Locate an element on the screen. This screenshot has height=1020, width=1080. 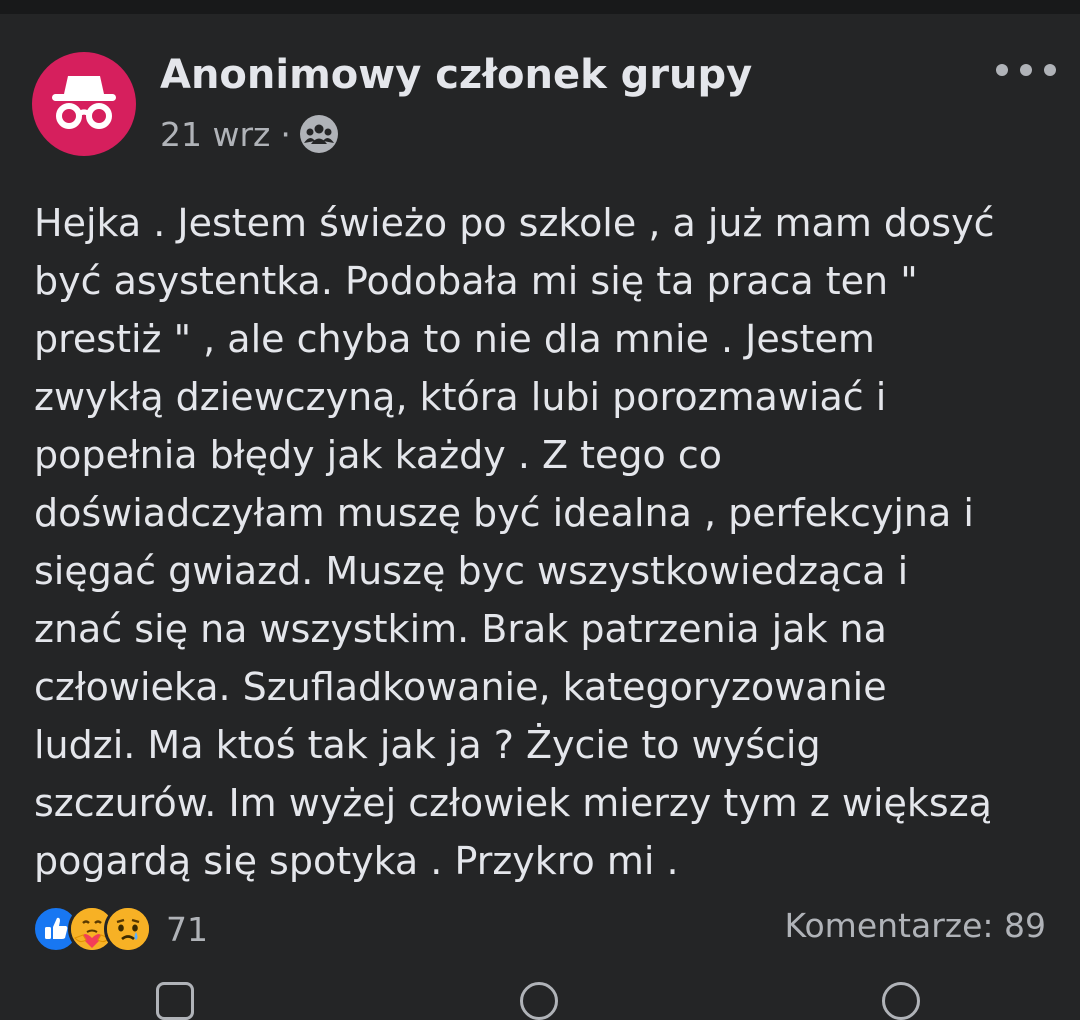
avatar is located at coordinates (84, 104).